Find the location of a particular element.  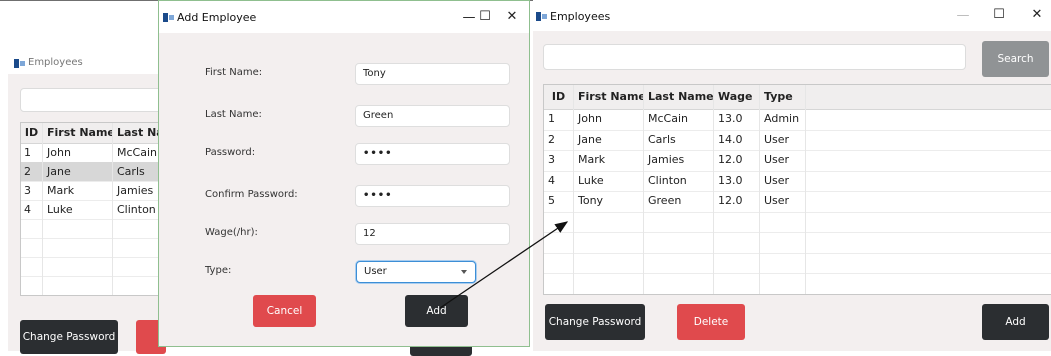

left-table-cell: 1 is located at coordinates (32, 152).